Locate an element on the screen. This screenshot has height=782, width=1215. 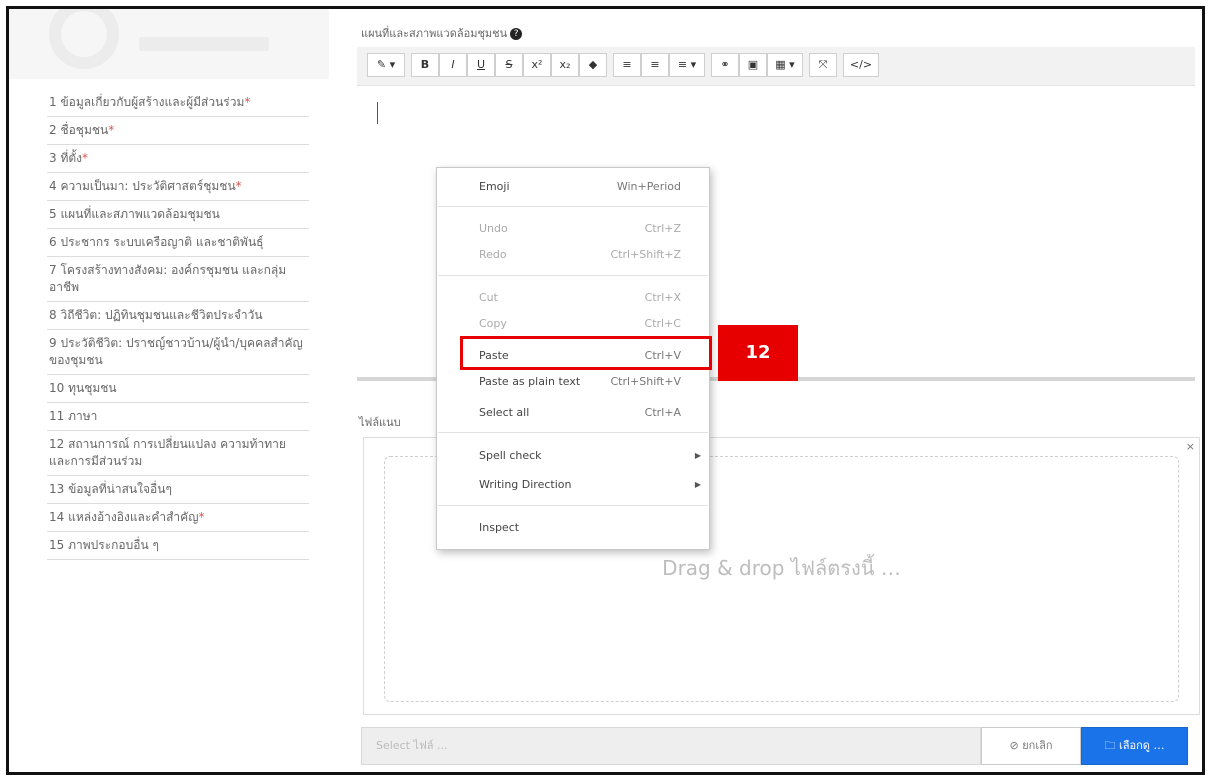
sidebar-item-6: 6 ประชากร ระบบเครือญาติ และชาติพันธุ์ is located at coordinates (178, 243).